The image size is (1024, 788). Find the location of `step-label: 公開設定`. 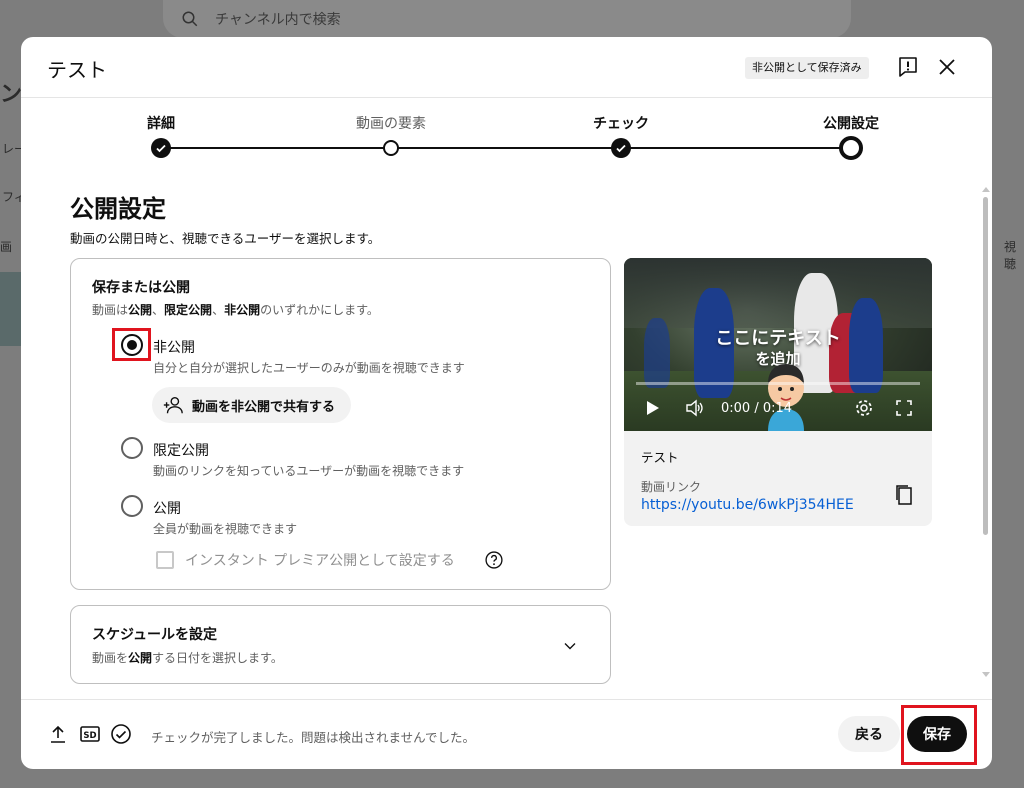

step-label: 公開設定 is located at coordinates (851, 124).